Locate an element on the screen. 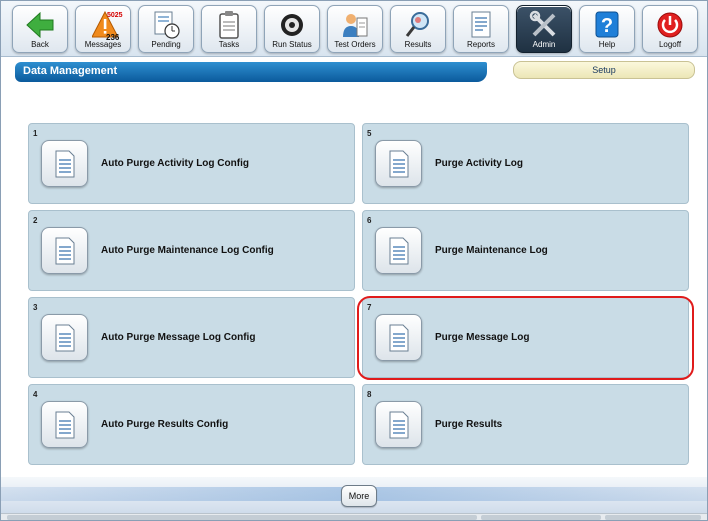 The image size is (708, 521). run-status-icon is located at coordinates (292, 25).